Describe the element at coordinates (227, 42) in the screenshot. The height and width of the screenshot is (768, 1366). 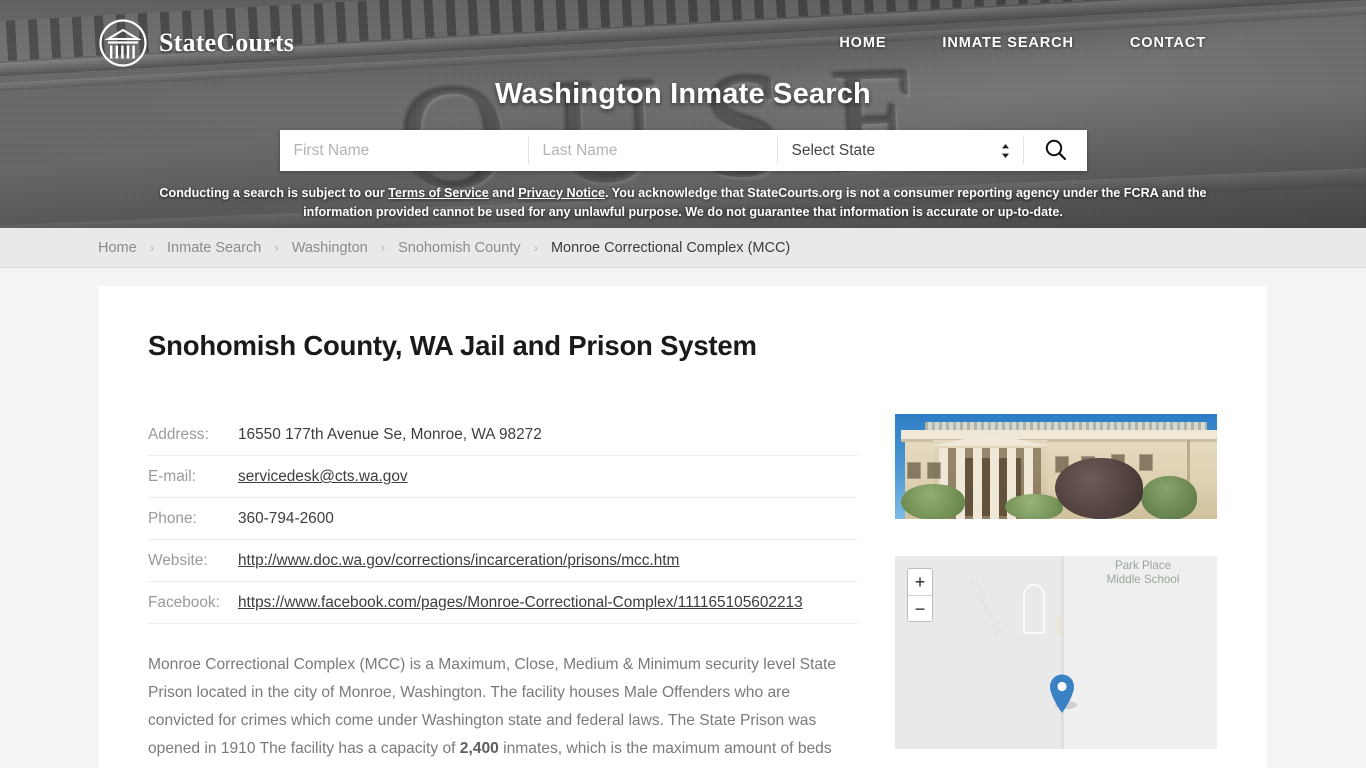
I see `brand-name: StateCourts` at that location.